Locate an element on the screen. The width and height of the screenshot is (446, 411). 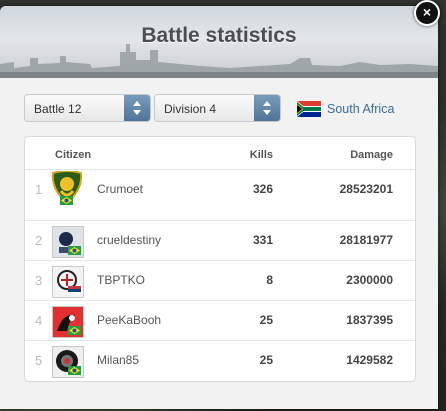
damage-value: 2300000 is located at coordinates (369, 280).